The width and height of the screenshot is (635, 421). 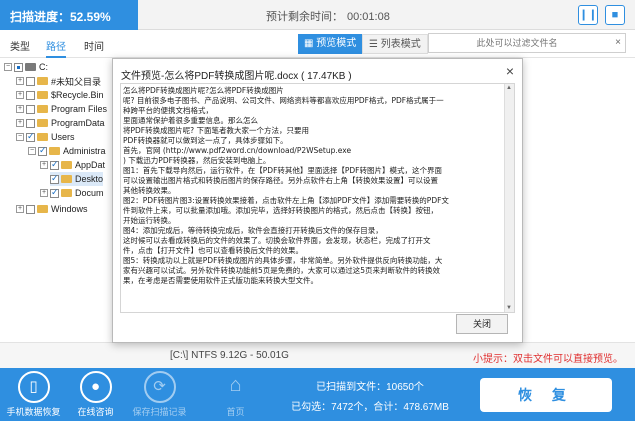 I want to click on save-progress-label: 保存扫描记录, so click(x=159, y=412).